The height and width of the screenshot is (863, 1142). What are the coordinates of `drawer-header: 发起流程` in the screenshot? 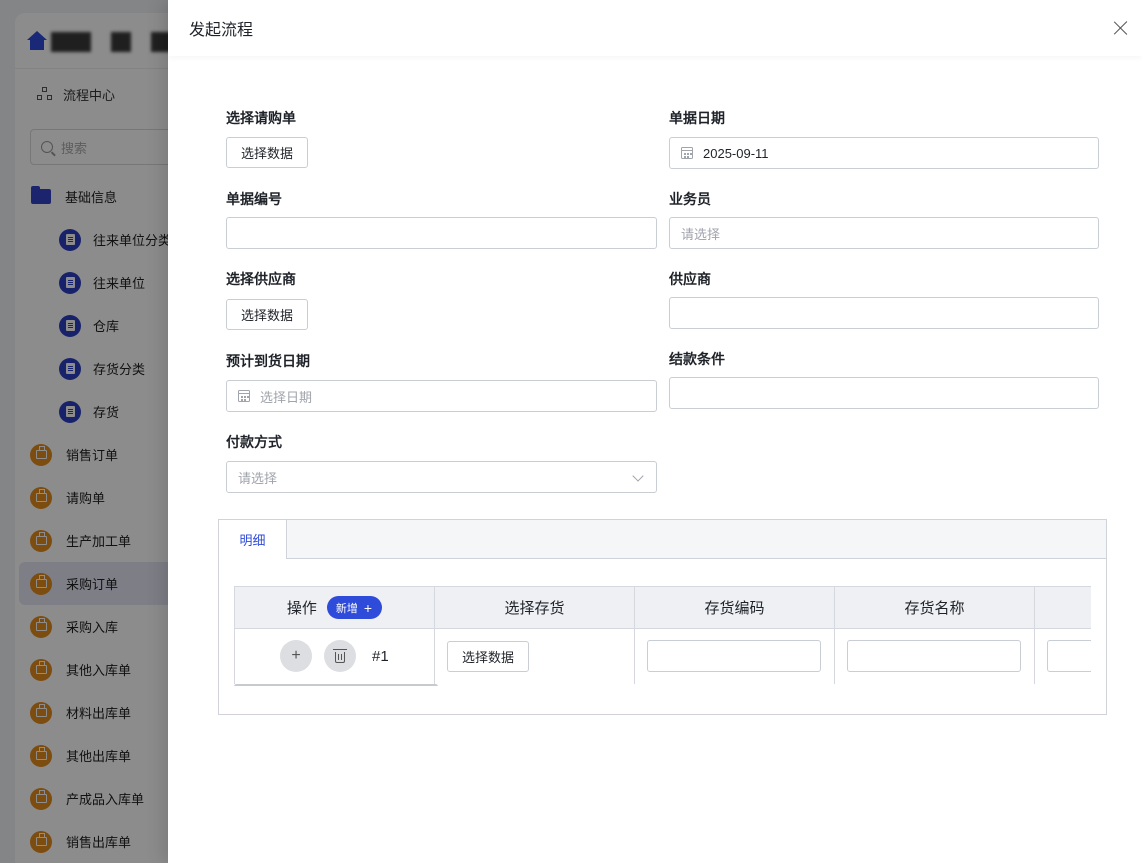 It's located at (655, 28).